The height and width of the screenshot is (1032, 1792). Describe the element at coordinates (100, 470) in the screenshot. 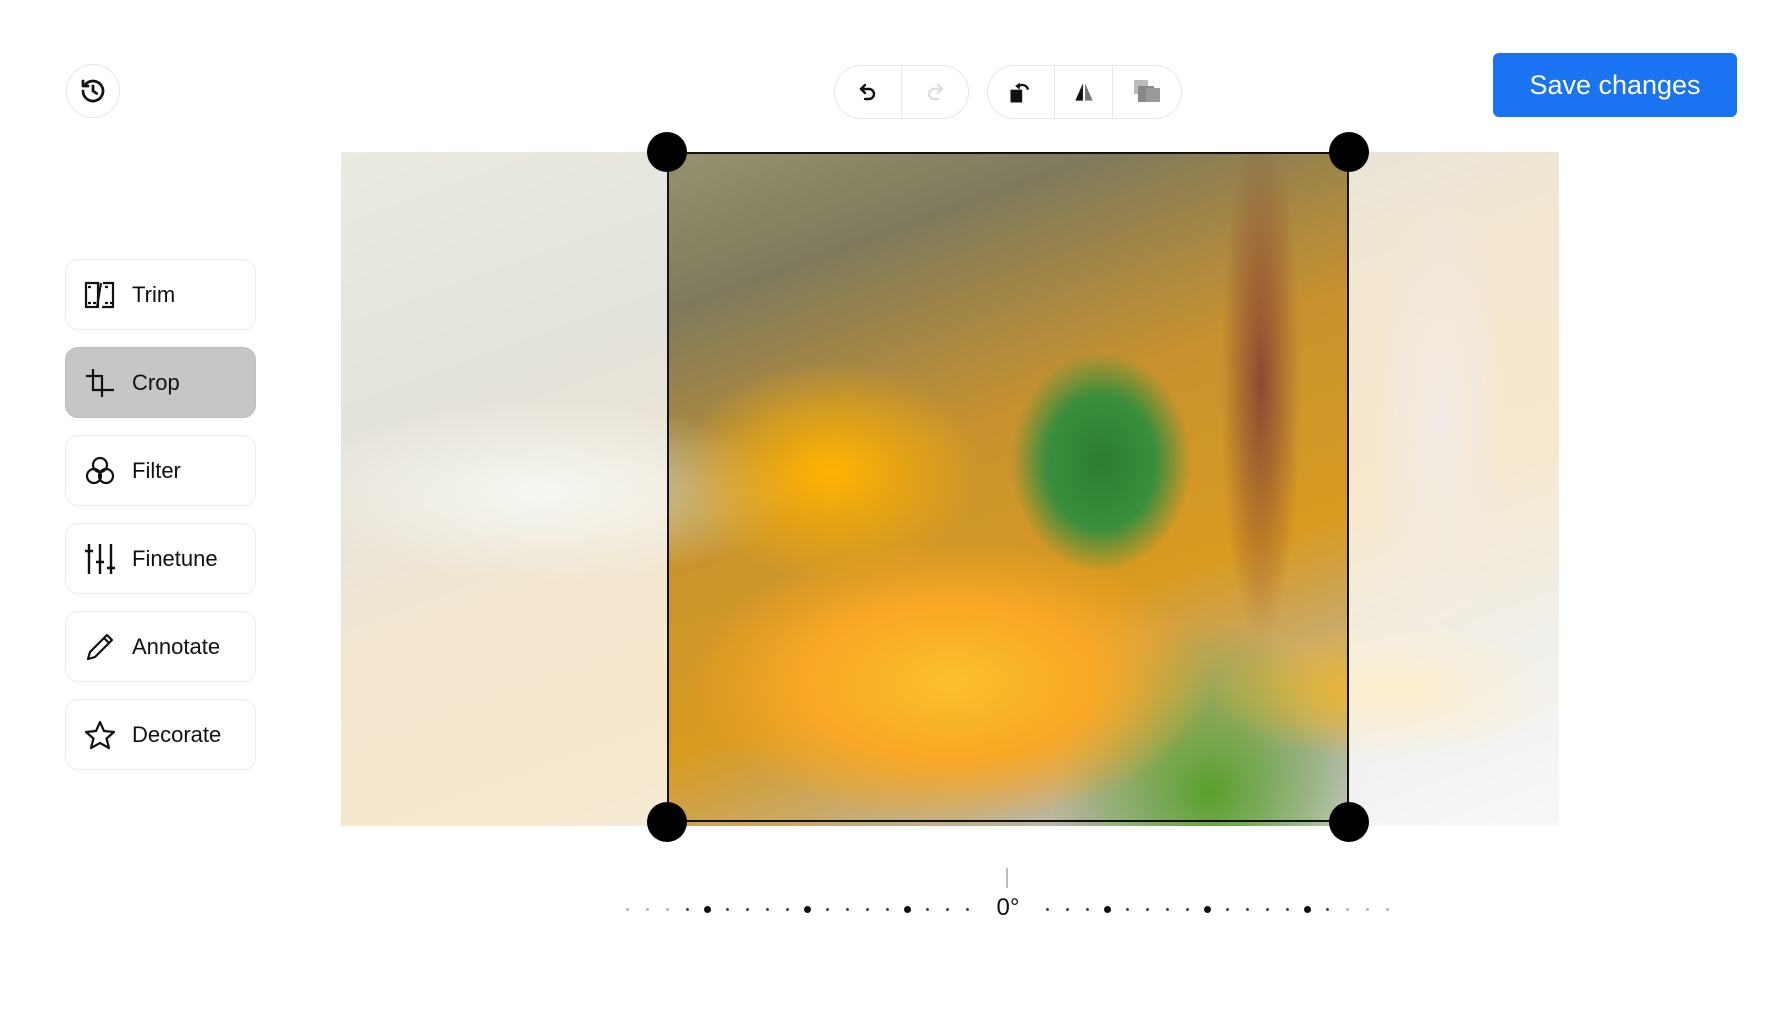

I see `filter-circles-icon` at that location.